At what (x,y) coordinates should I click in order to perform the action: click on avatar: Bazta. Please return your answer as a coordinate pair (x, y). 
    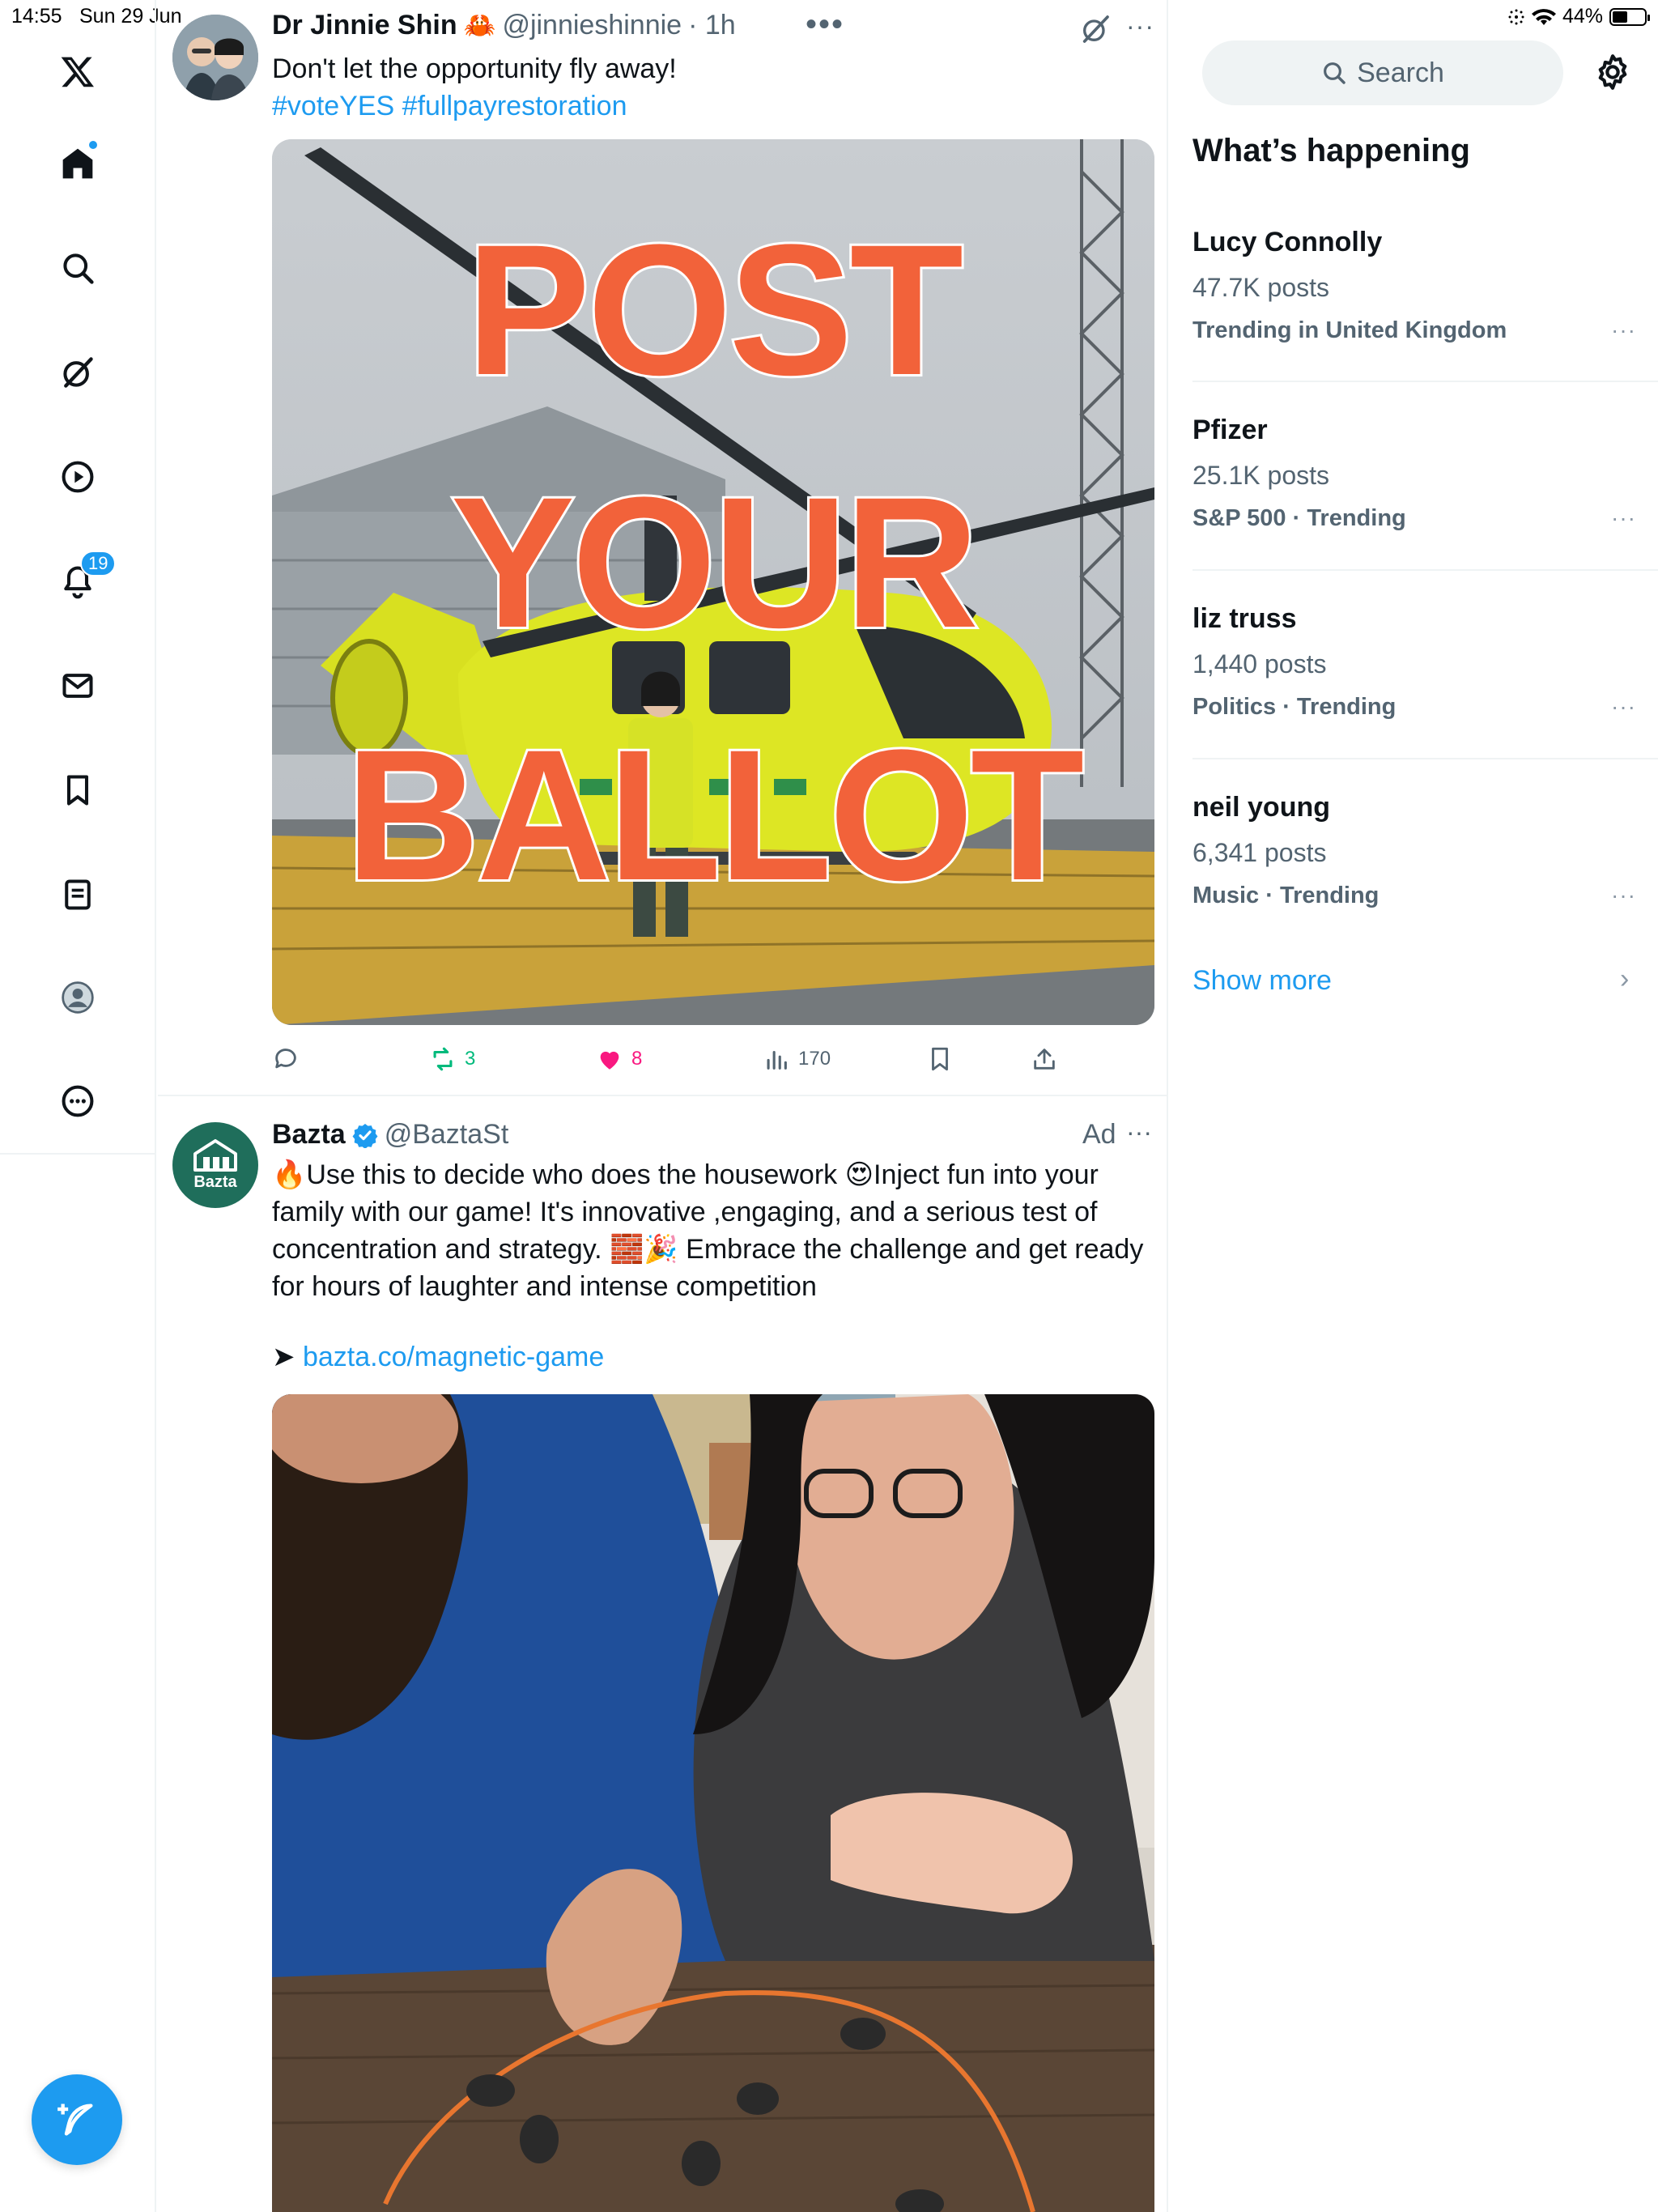
    Looking at the image, I should click on (215, 1165).